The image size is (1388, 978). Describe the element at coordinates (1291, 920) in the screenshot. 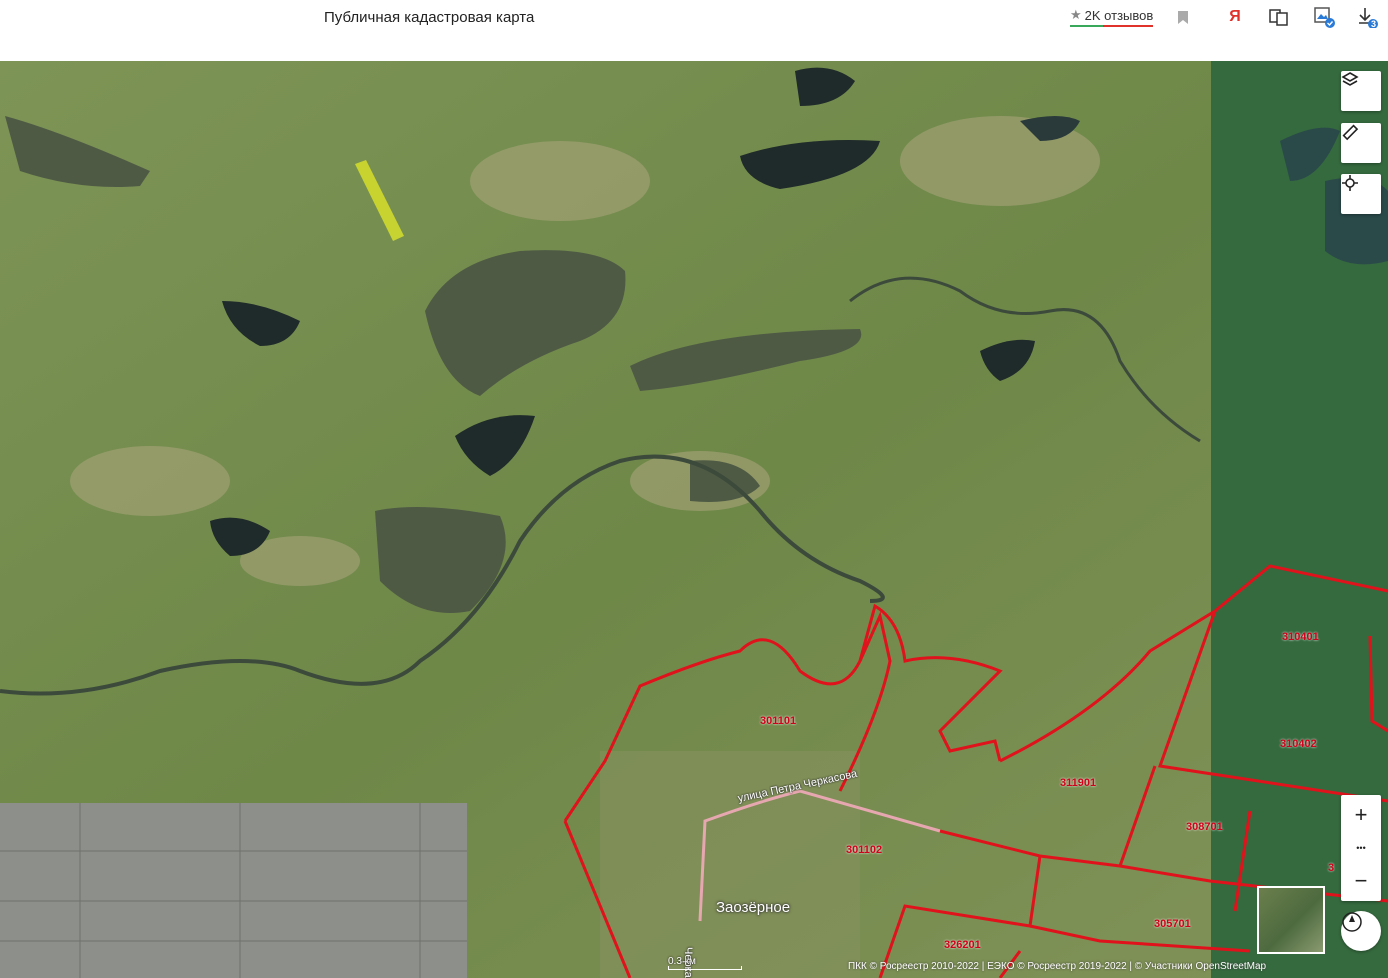

I see `minimap` at that location.